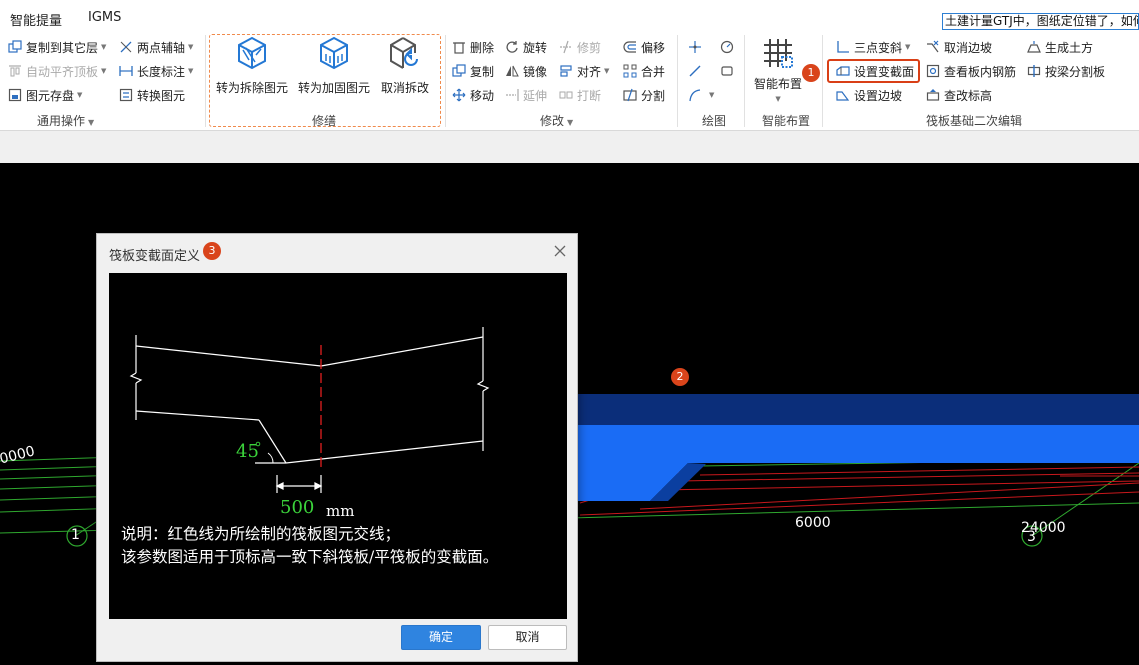 This screenshot has height=665, width=1139. Describe the element at coordinates (15, 71) in the screenshot. I see `align-top-icon` at that location.